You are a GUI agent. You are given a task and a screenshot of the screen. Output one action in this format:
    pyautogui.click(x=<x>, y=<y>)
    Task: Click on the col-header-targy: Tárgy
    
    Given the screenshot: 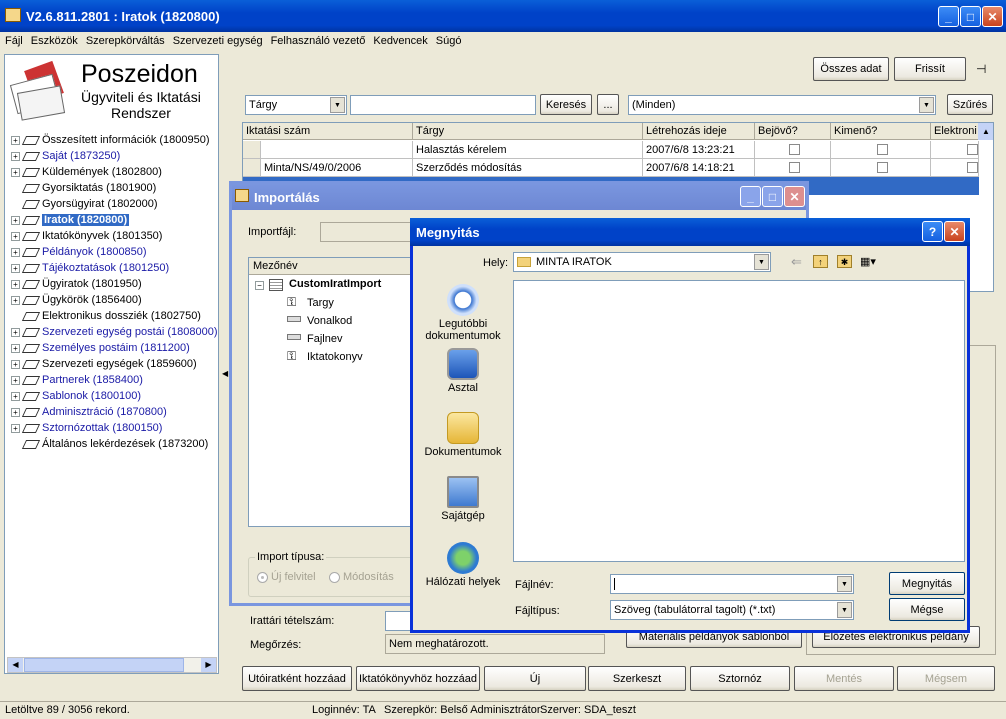 What is the action you would take?
    pyautogui.click(x=528, y=131)
    